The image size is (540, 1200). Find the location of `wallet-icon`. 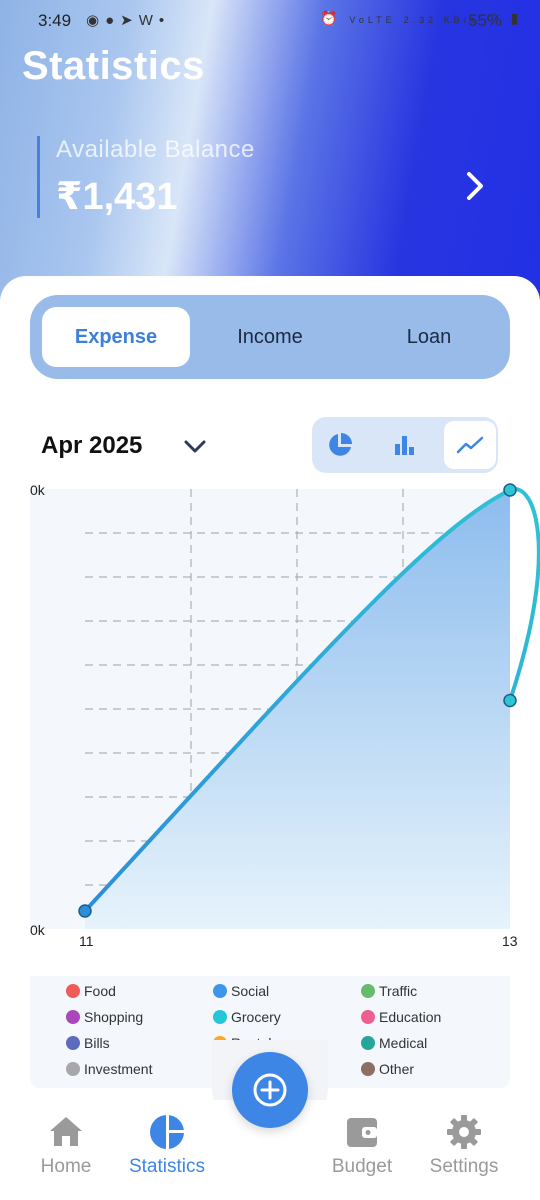

wallet-icon is located at coordinates (362, 1132).